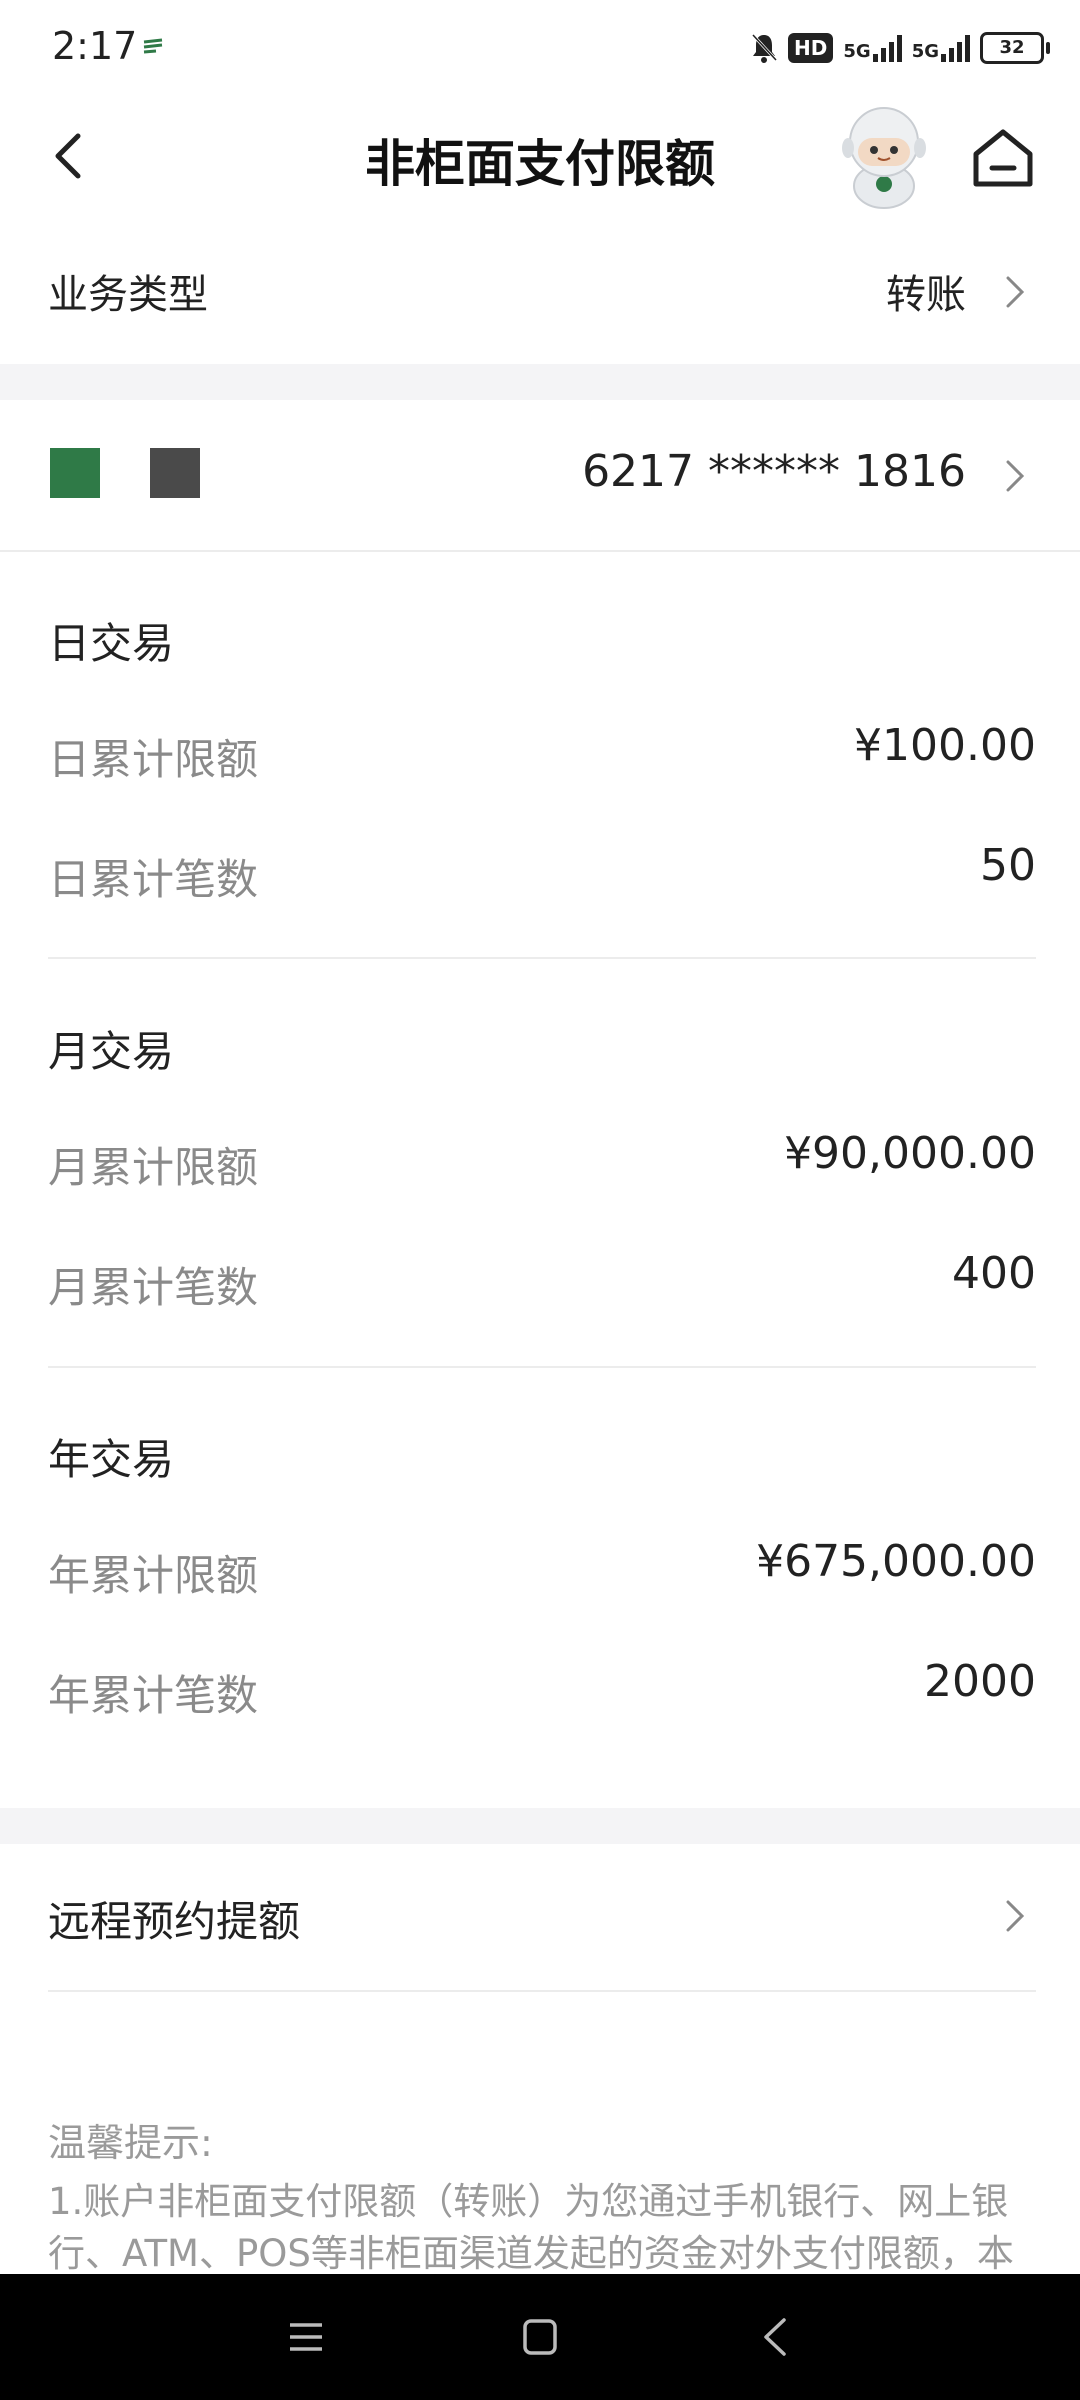 This screenshot has width=1080, height=2400. Describe the element at coordinates (130, 2143) in the screenshot. I see `tips-title: 温馨提示:` at that location.